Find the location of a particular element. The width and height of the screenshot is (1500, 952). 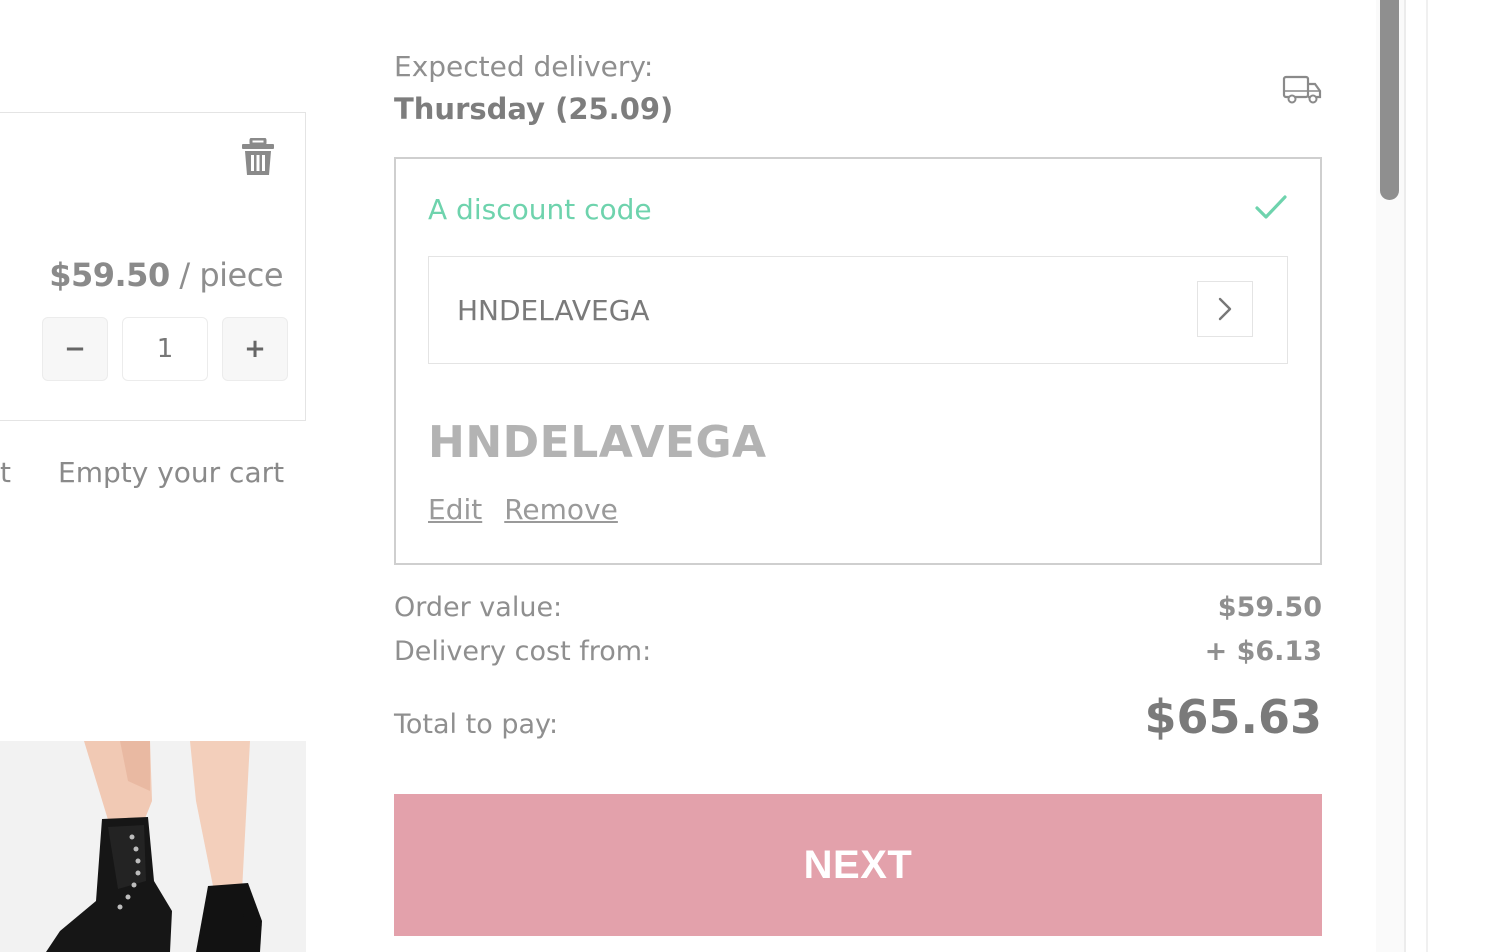

increase-quantity-button: + is located at coordinates (255, 349).